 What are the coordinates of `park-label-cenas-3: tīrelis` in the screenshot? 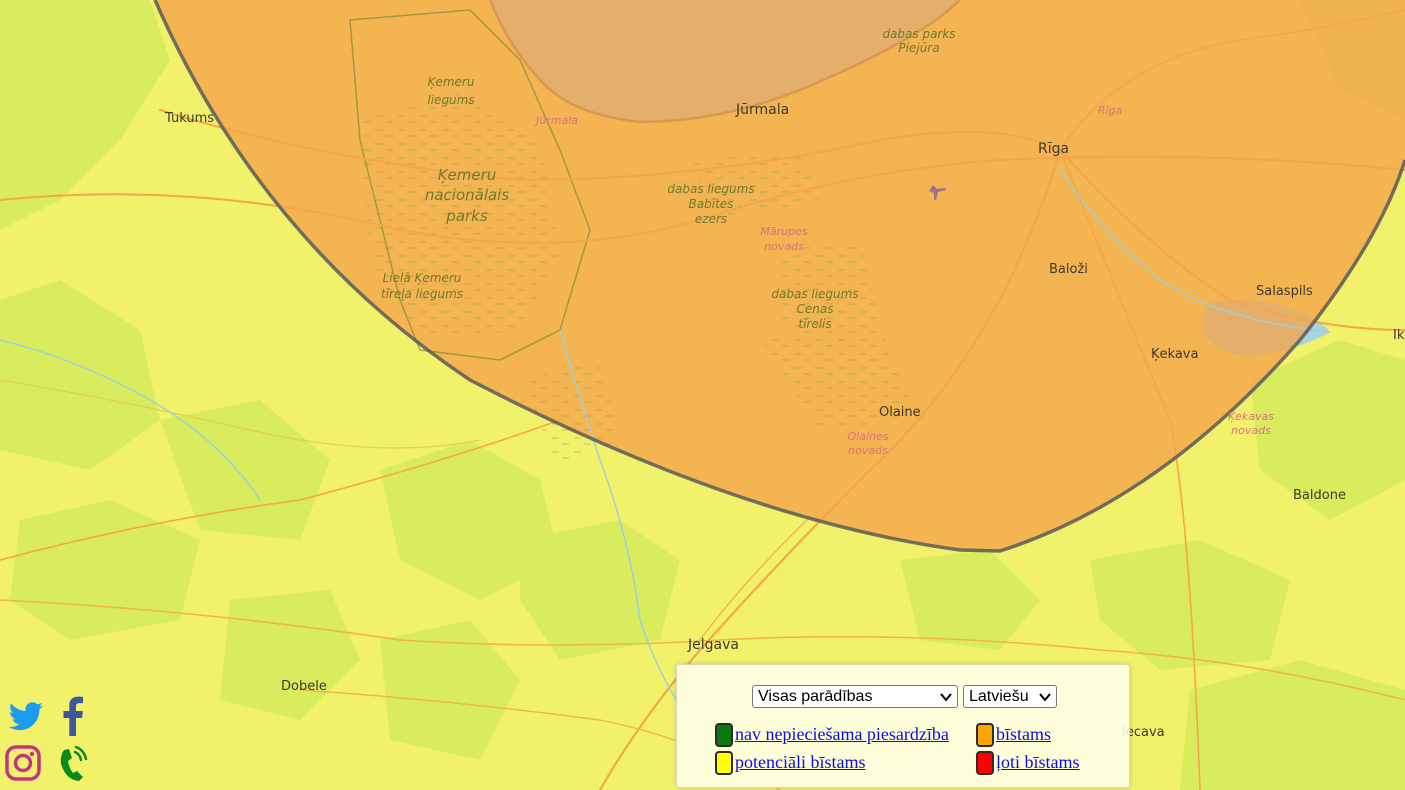 It's located at (814, 324).